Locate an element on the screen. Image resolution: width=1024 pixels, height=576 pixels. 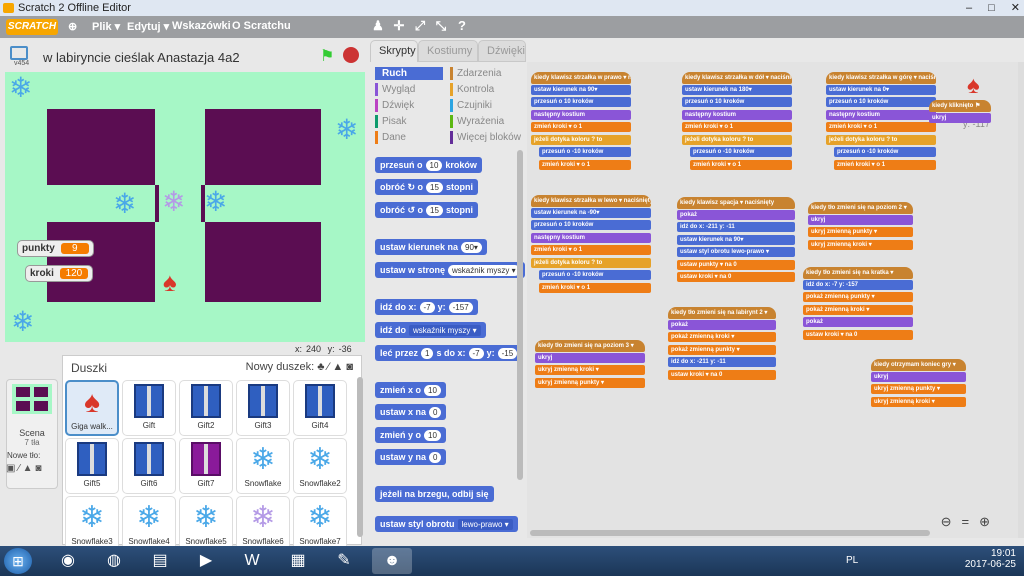
scripts-h-scrollbar is located at coordinates (730, 533).